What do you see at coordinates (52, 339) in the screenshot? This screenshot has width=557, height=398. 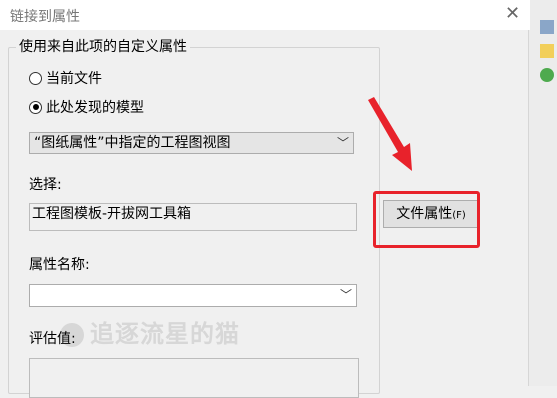 I see `evaluated-value-label: 评估值:` at bounding box center [52, 339].